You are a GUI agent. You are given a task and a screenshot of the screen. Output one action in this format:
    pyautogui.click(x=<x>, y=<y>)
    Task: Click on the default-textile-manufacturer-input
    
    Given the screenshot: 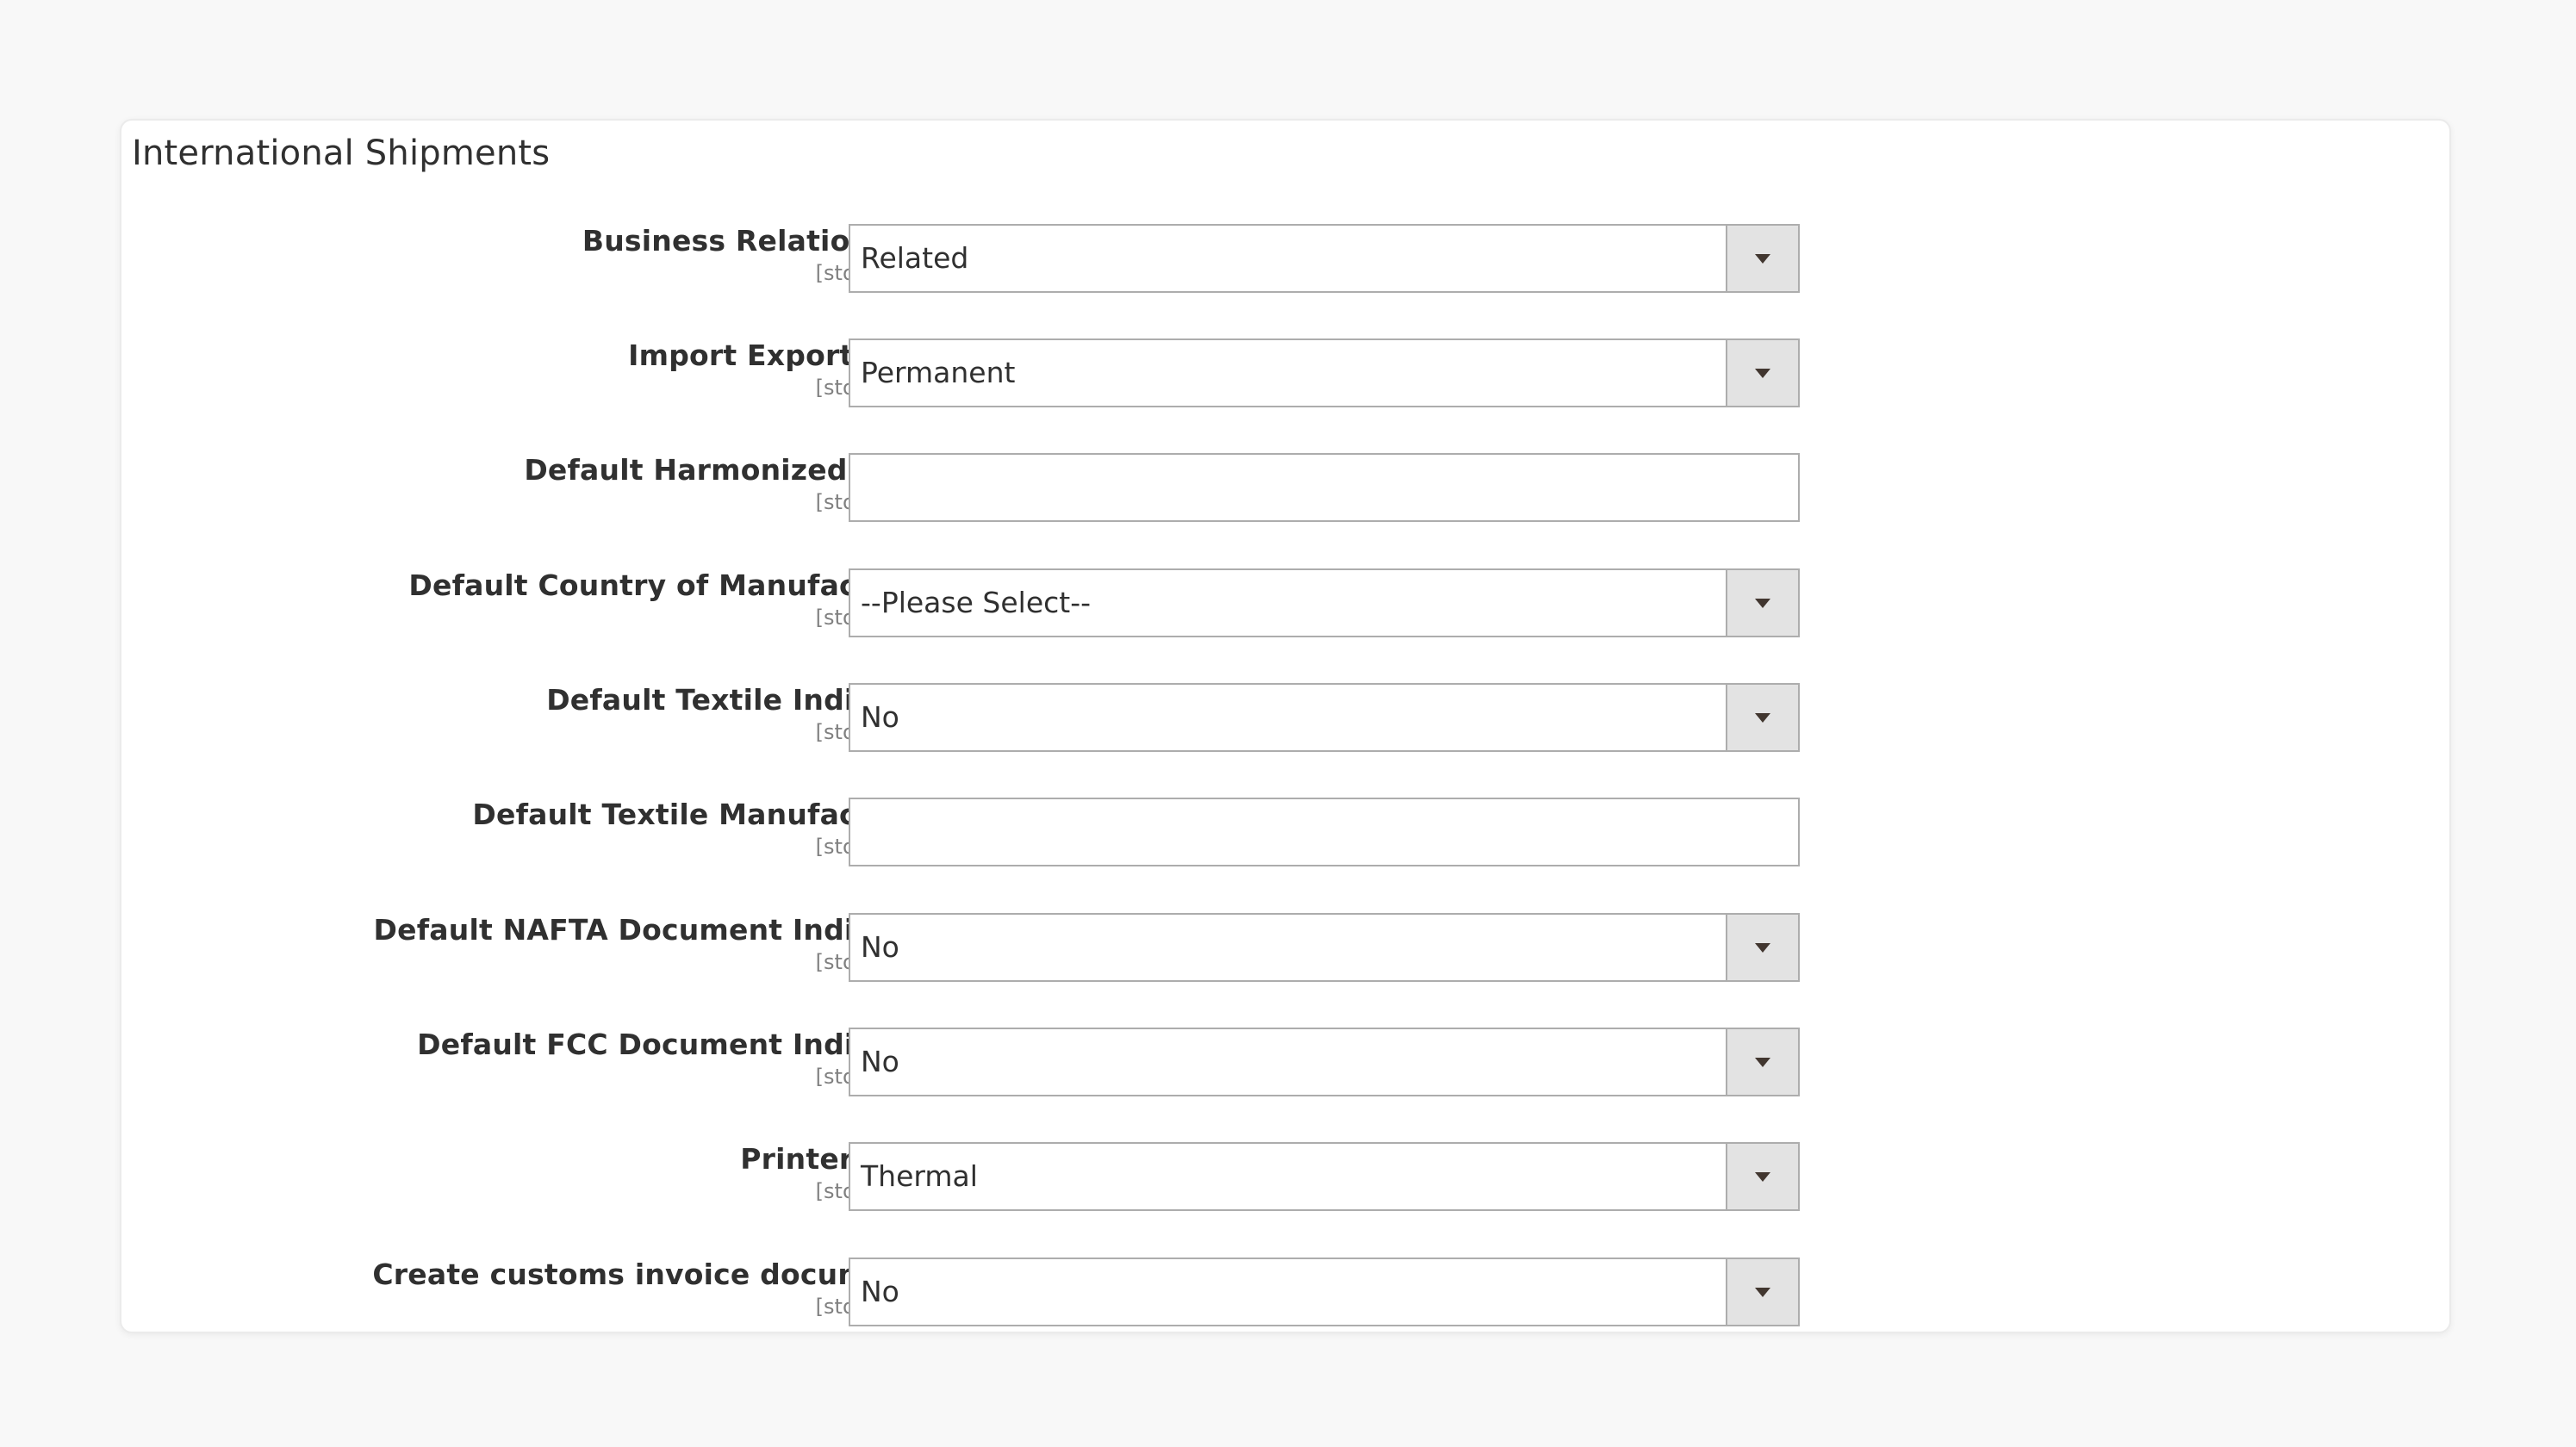 What is the action you would take?
    pyautogui.click(x=1325, y=832)
    